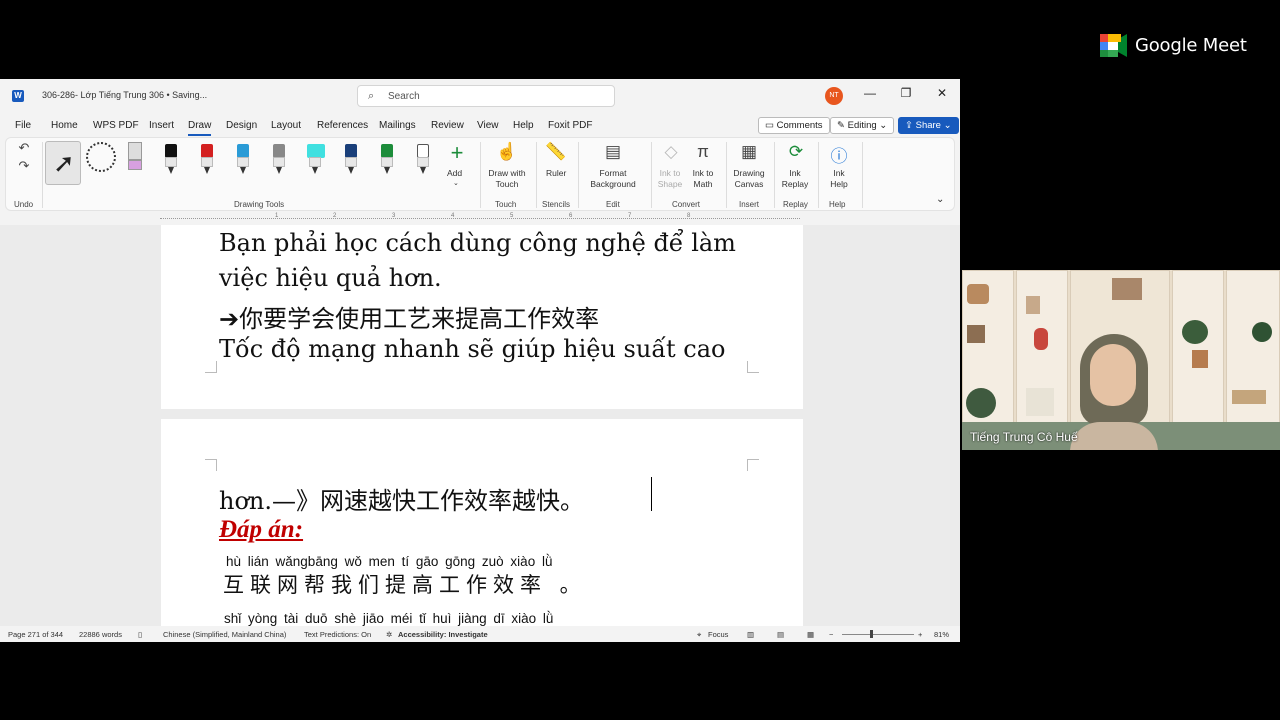 This screenshot has height=720, width=1280. Describe the element at coordinates (394, 216) in the screenshot. I see `ruler-mark: 3` at that location.